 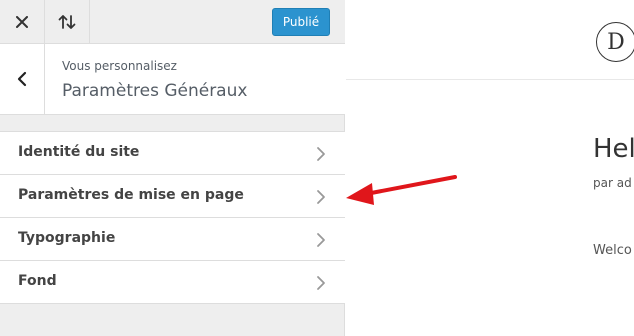 I want to click on post-title: Hel, so click(x=613, y=149).